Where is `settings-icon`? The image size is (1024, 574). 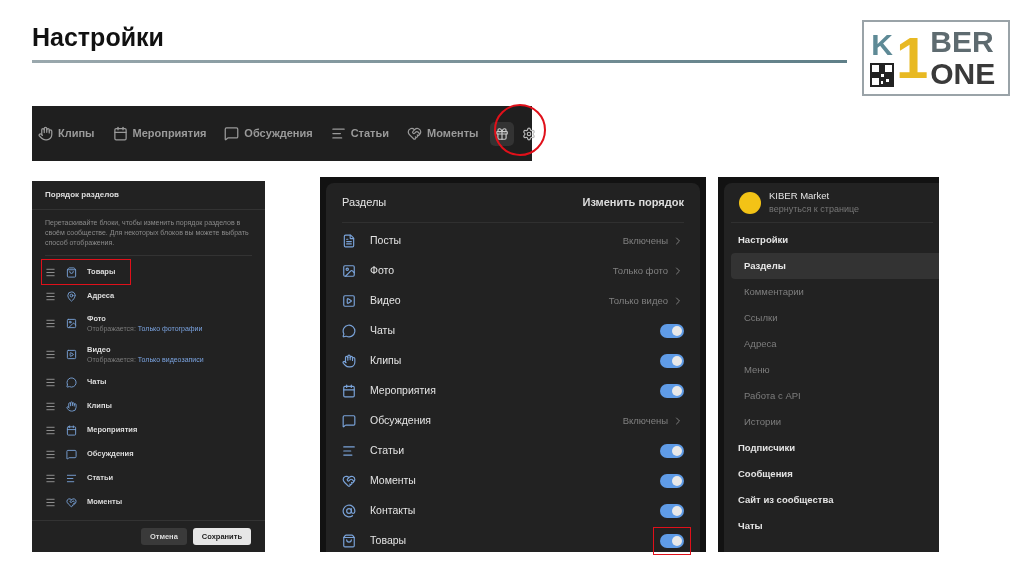
settings-icon is located at coordinates (529, 133).